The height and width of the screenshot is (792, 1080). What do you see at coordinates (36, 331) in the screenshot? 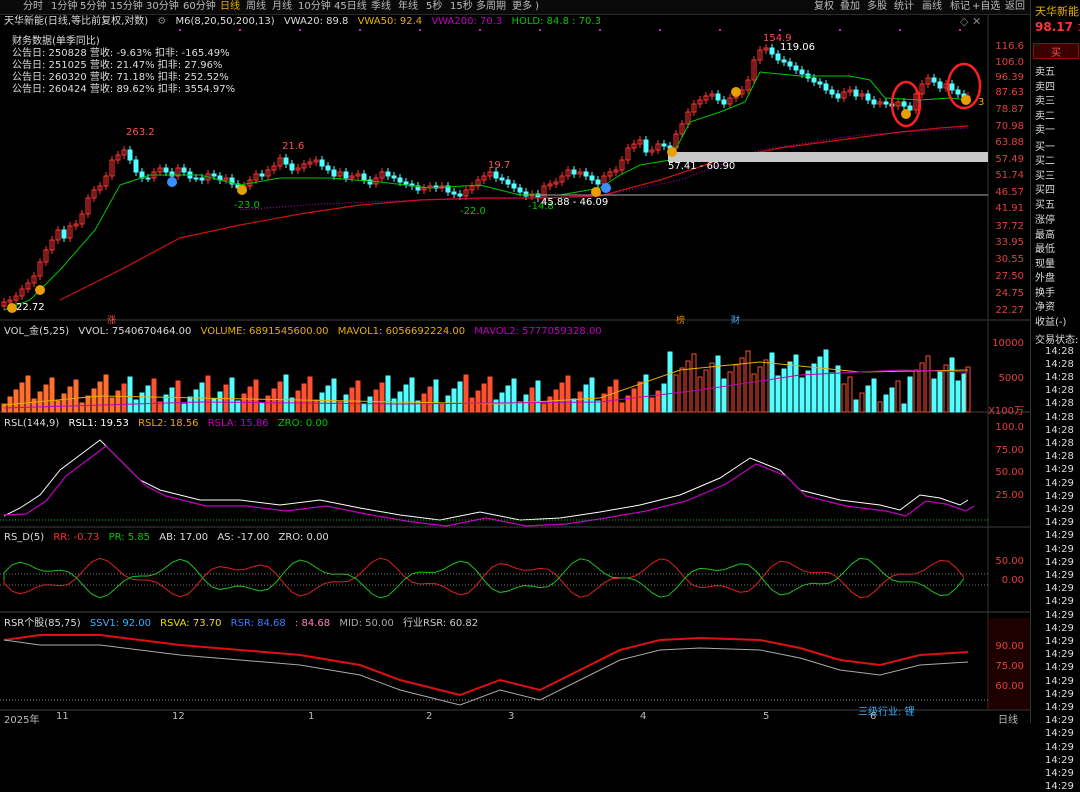
I see `vol-name: VOL_金(5,25)` at bounding box center [36, 331].